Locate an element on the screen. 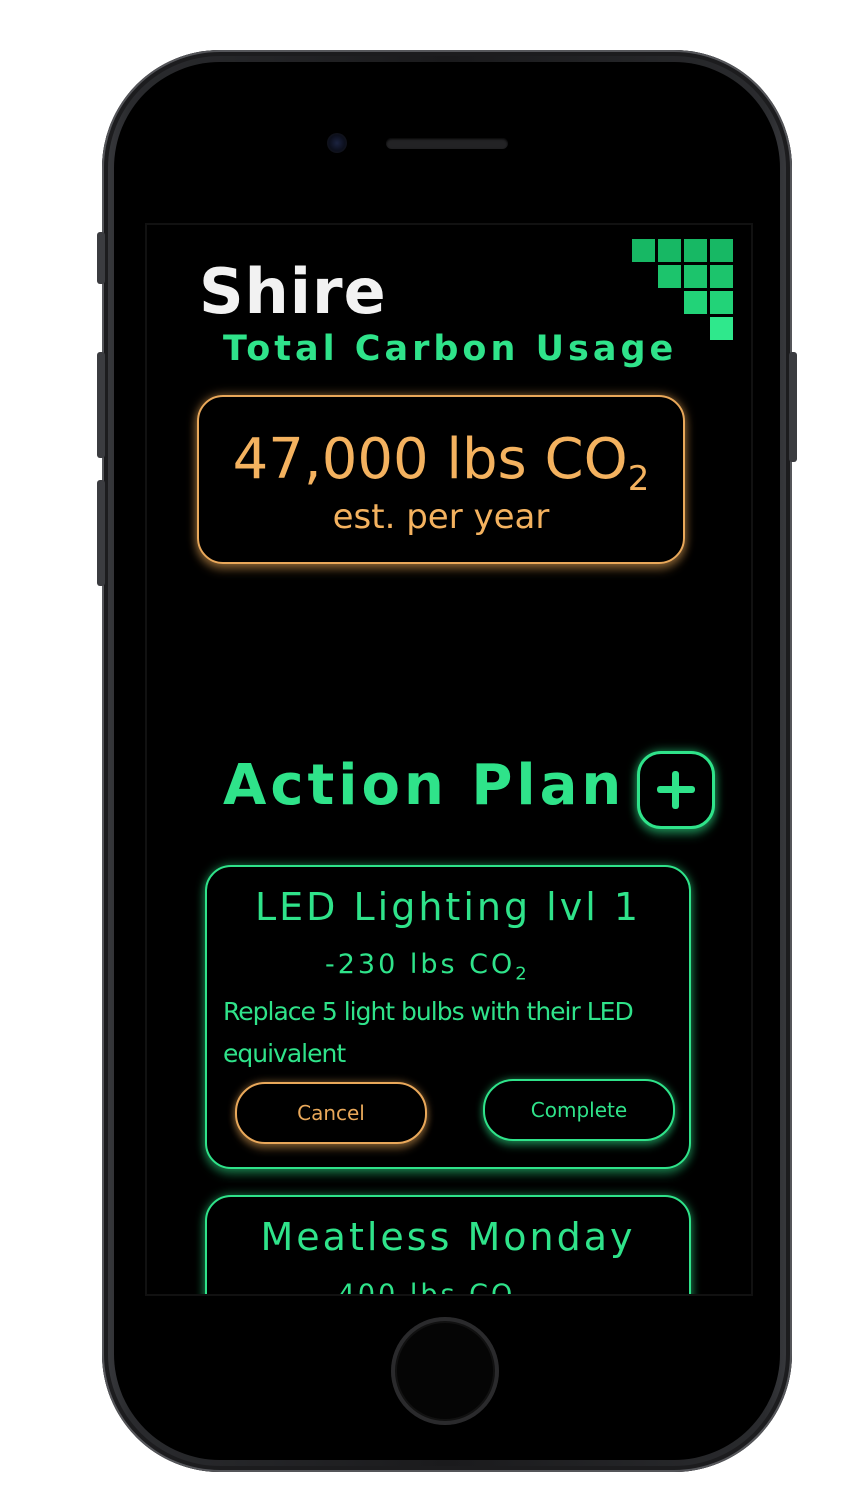 This screenshot has width=858, height=1504. add-action-button is located at coordinates (676, 790).